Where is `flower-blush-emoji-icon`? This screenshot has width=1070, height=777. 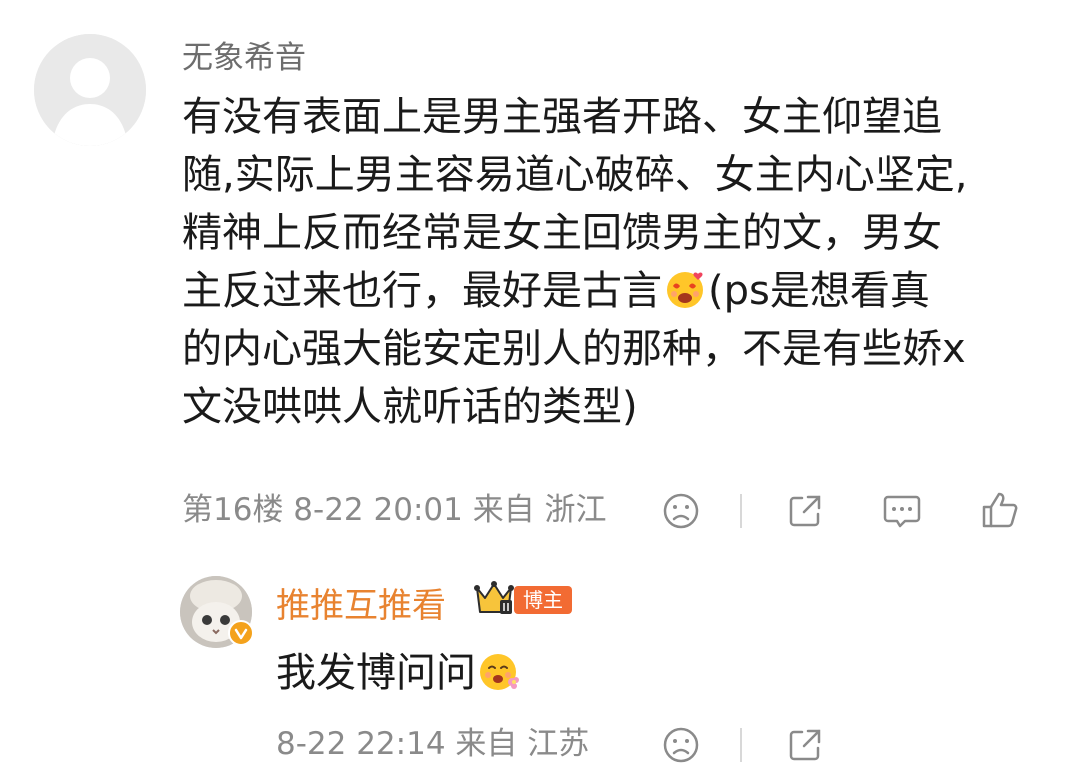
flower-blush-emoji-icon is located at coordinates (499, 672).